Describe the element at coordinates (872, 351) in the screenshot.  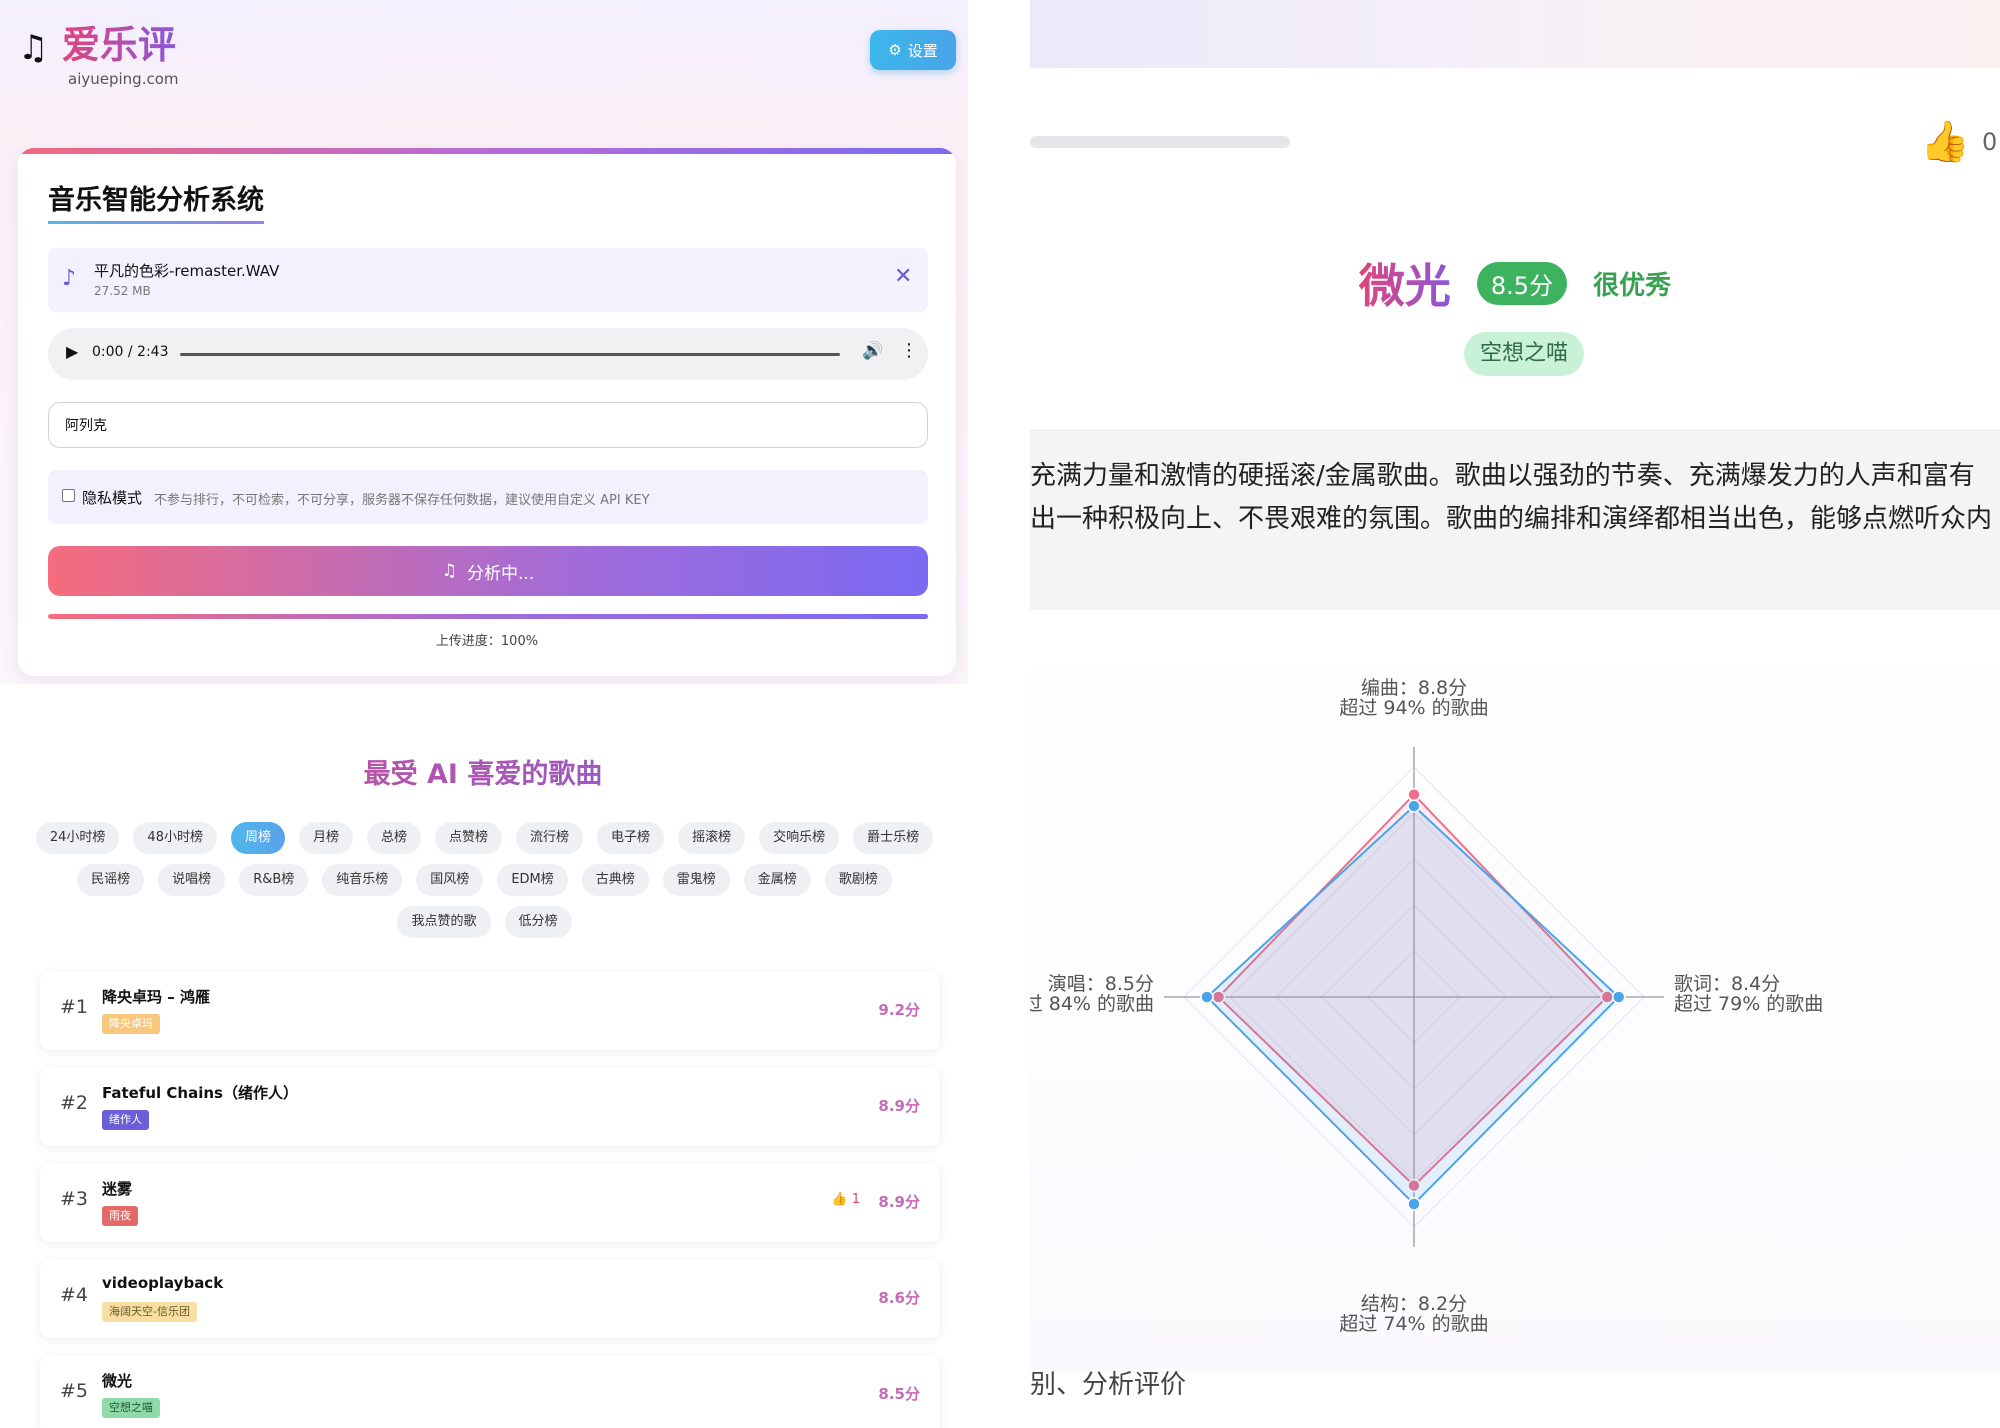
I see `volume-icon: 🔊` at that location.